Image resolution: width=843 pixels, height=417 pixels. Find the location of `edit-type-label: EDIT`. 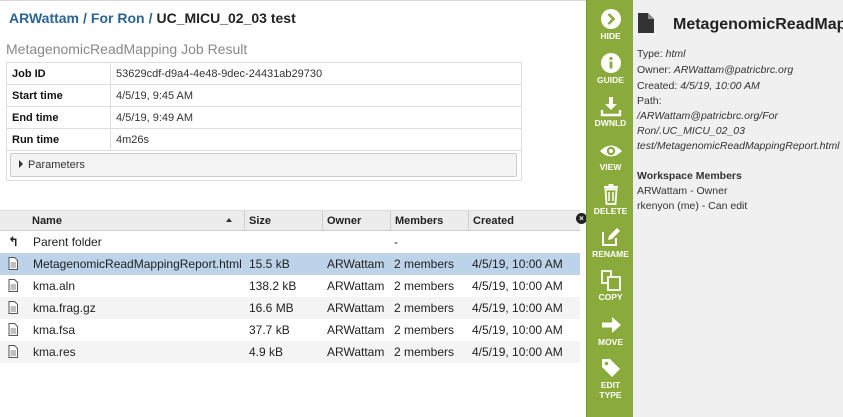

edit-type-label: EDIT is located at coordinates (610, 385).